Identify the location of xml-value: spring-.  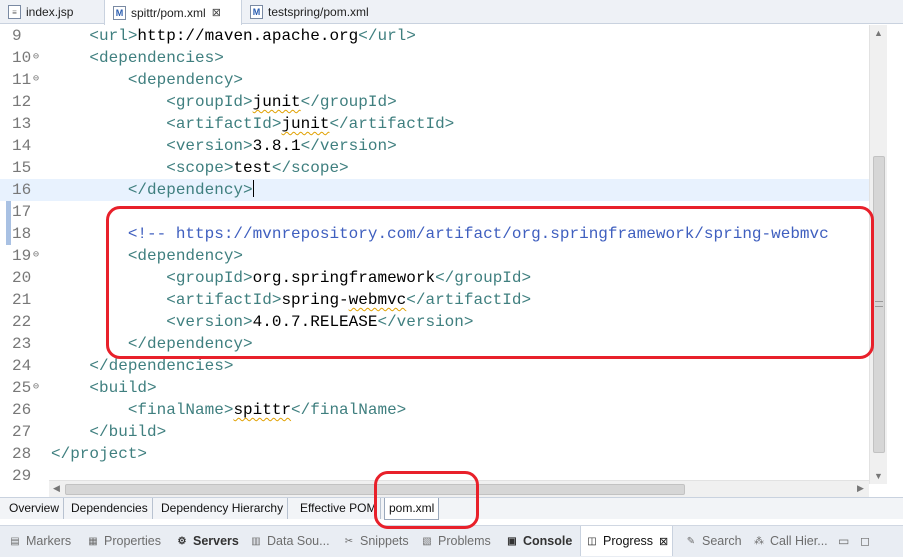
(315, 300).